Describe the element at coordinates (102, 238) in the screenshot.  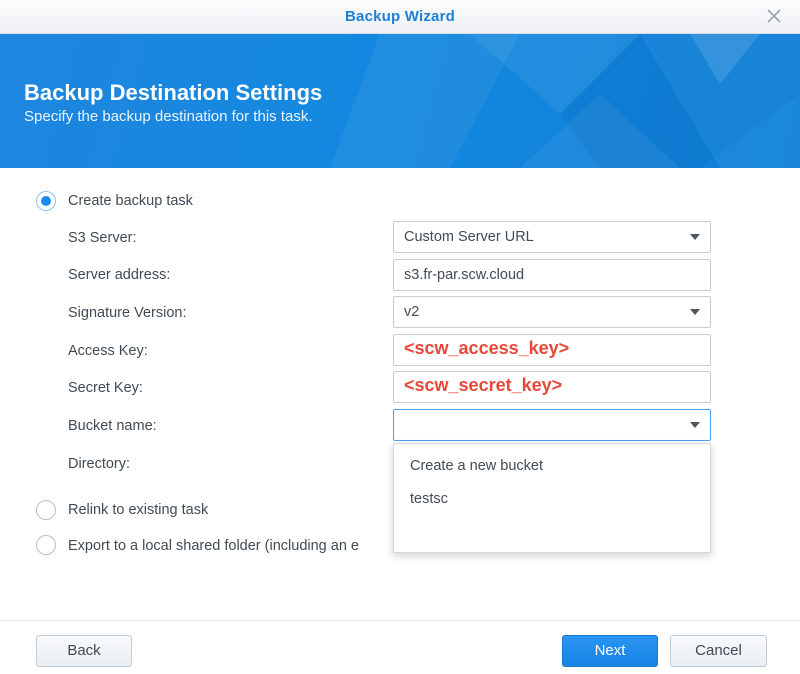
I see `s3-server-label: S3 Server:` at that location.